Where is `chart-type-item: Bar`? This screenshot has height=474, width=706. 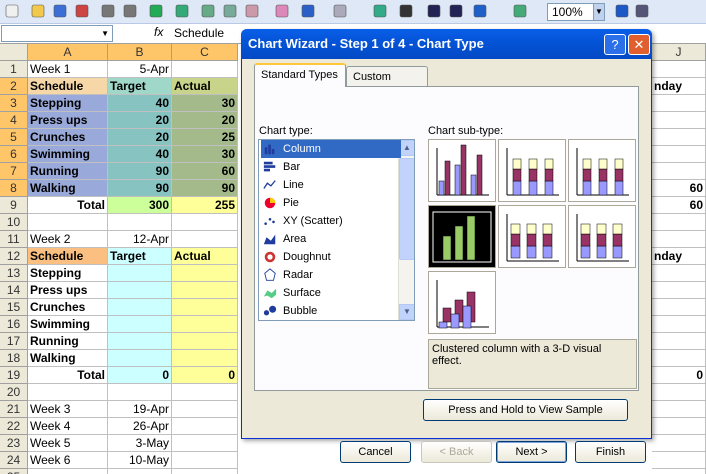 chart-type-item: Bar is located at coordinates (331, 167).